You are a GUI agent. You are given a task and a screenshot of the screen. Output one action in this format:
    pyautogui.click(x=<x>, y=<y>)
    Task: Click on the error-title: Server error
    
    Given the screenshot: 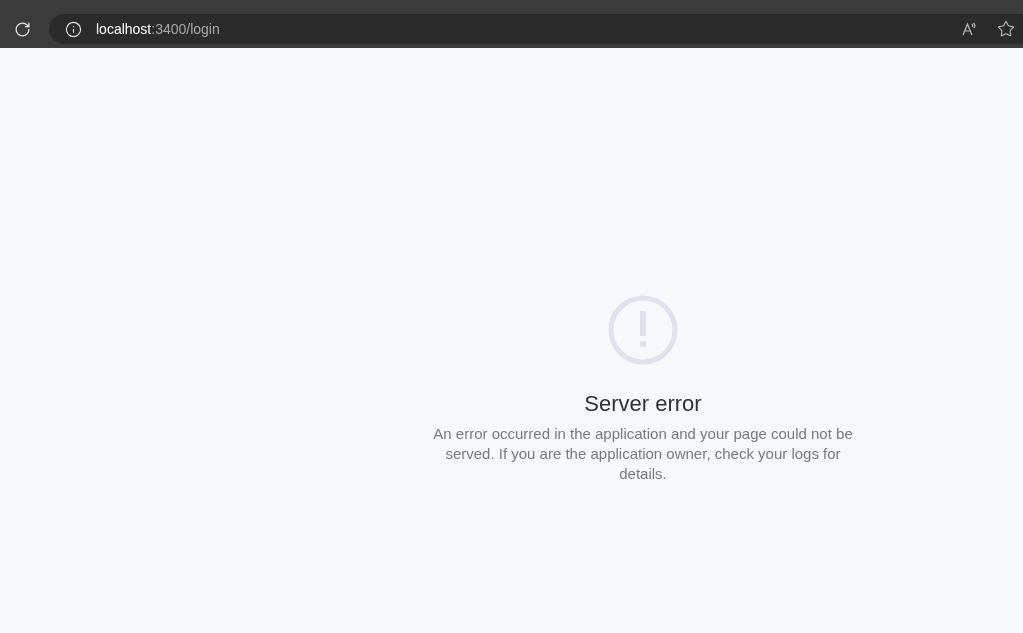 What is the action you would take?
    pyautogui.click(x=643, y=404)
    